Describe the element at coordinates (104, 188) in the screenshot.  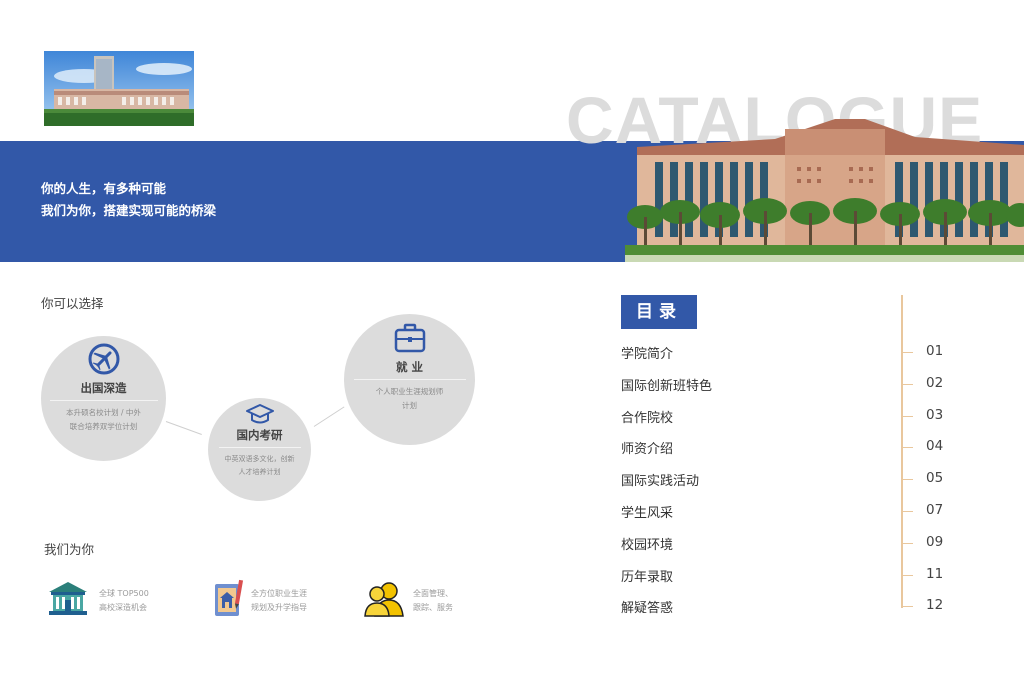
I see `slogan-line-1: 你的人生，有多种可能` at that location.